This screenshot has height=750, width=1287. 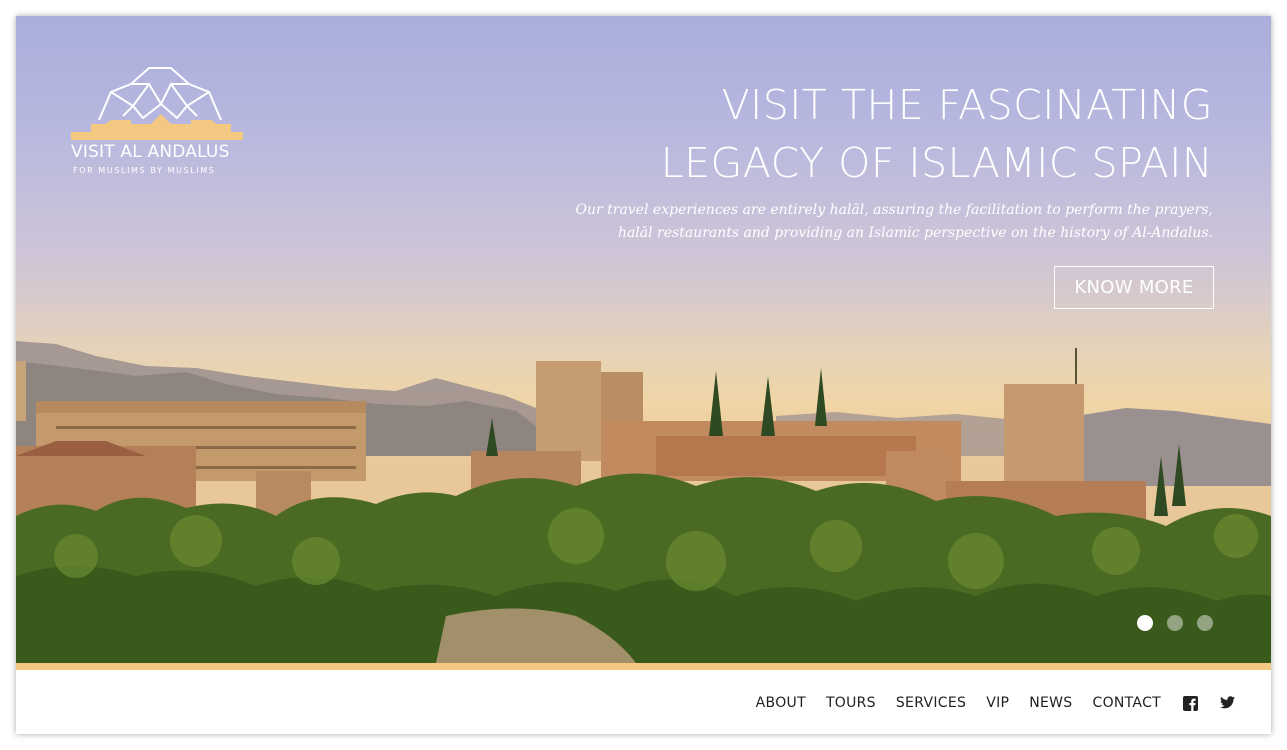 What do you see at coordinates (1134, 287) in the screenshot?
I see `know-more-button: KNOW MORE` at bounding box center [1134, 287].